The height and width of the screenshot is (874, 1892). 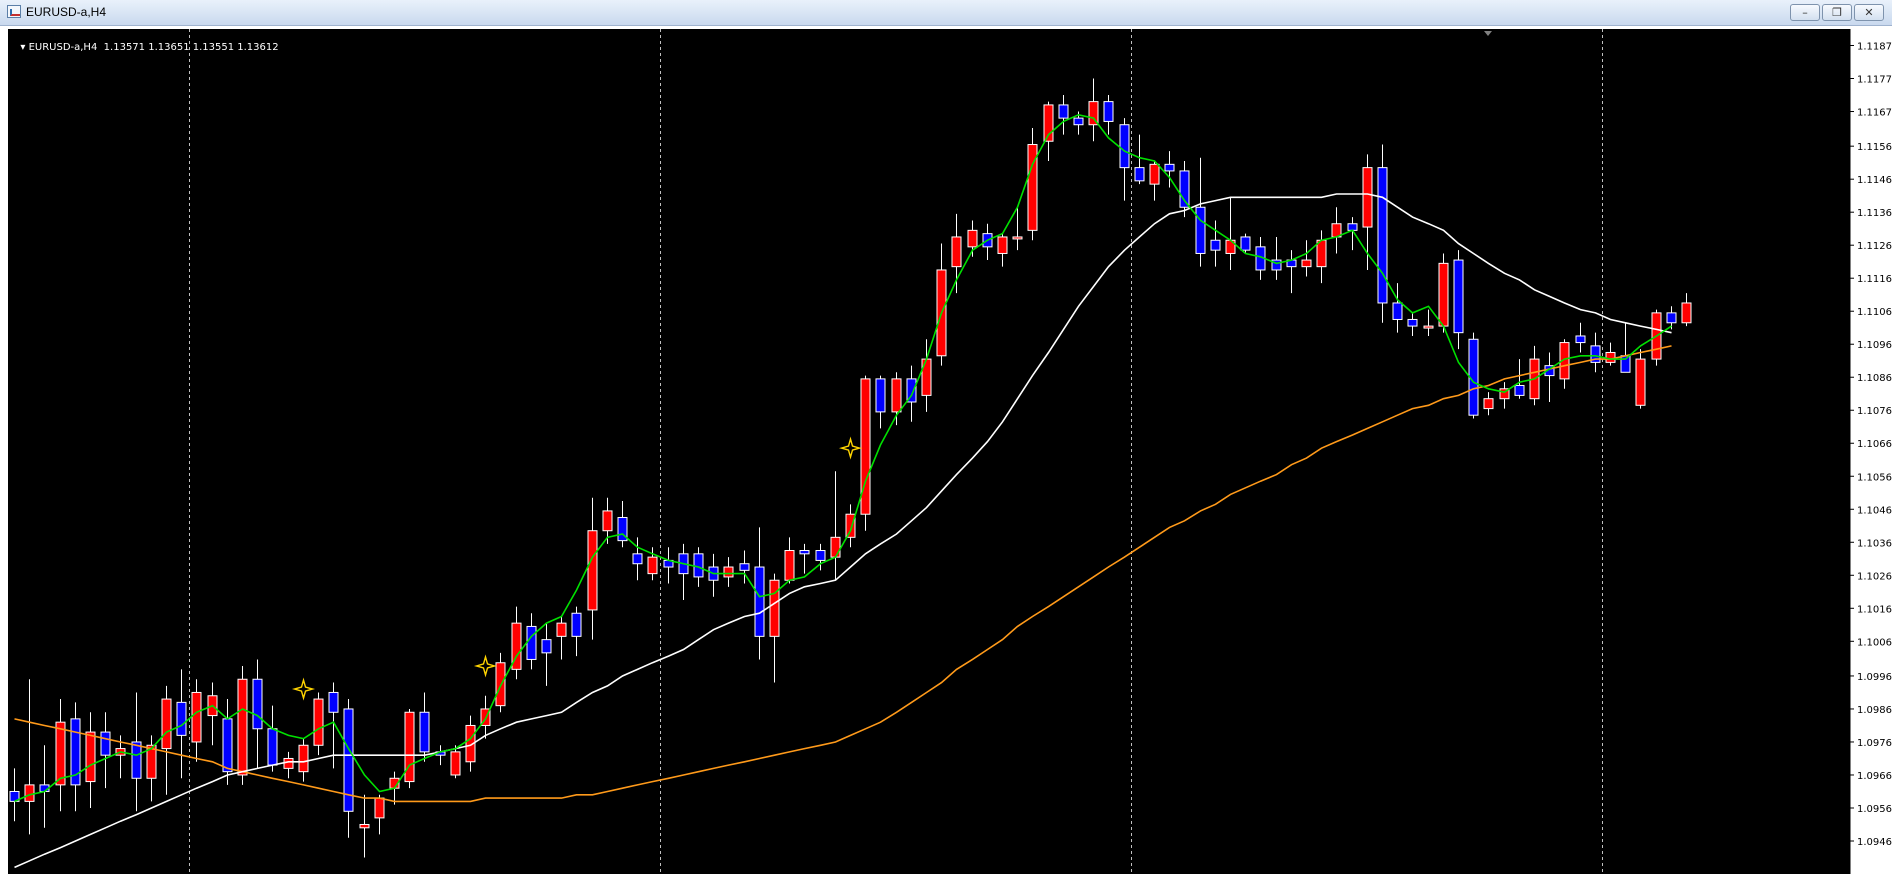 What do you see at coordinates (63, 47) in the screenshot?
I see `symbol-name: EURUSD-a,H4` at bounding box center [63, 47].